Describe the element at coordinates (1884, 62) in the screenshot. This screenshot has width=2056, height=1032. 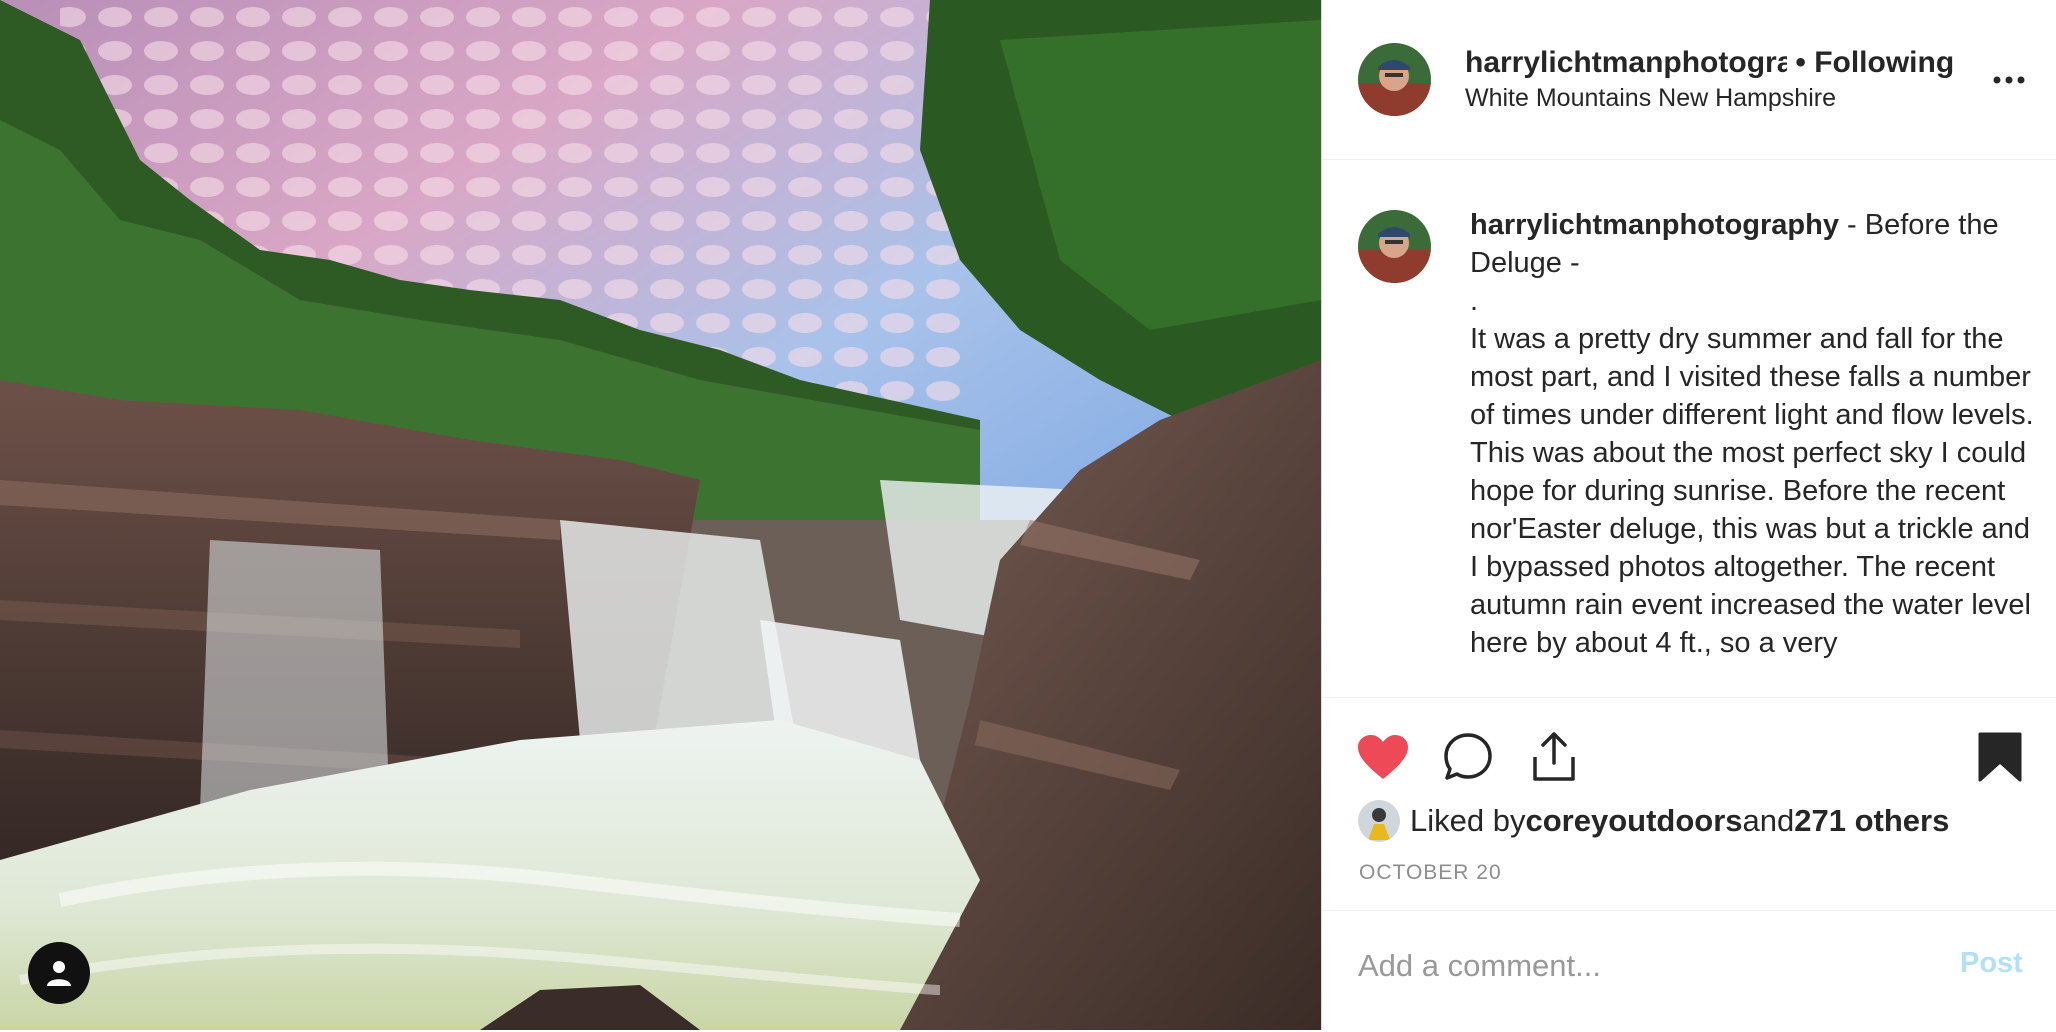
I see `following-button: Following` at that location.